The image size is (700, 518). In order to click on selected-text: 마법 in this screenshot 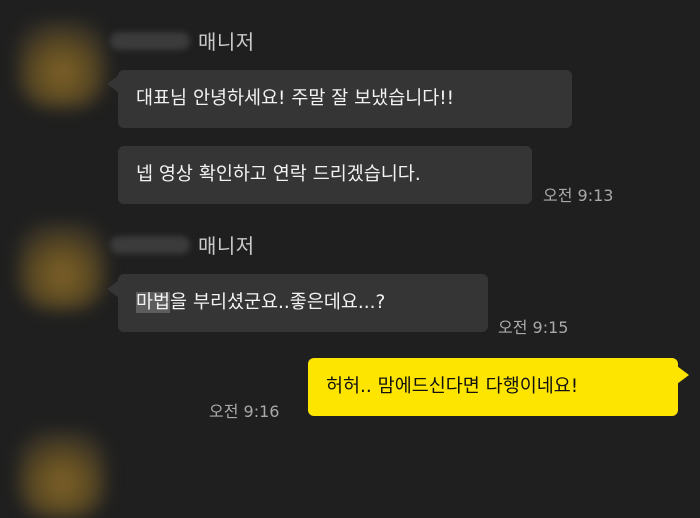, I will do `click(153, 302)`.